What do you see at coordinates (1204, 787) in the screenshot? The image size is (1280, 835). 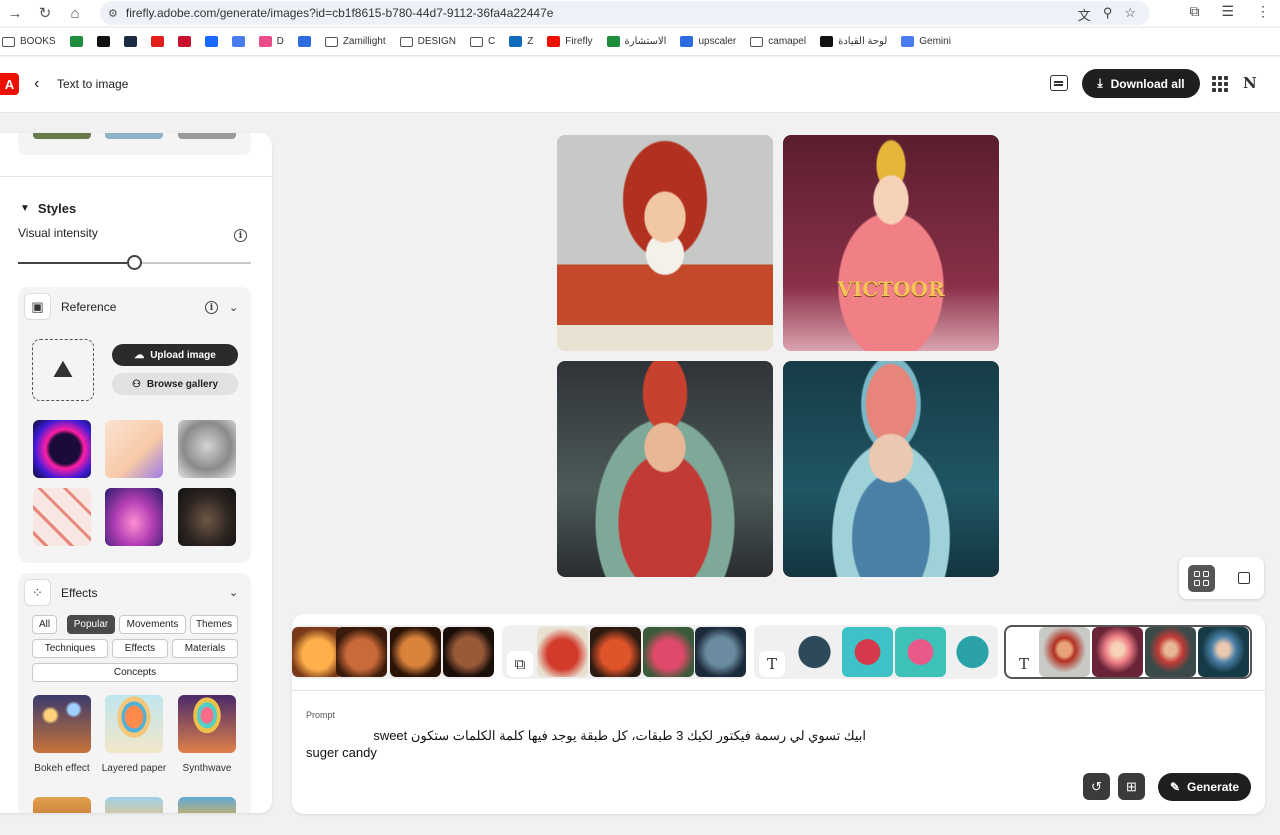 I see `generate-button: ✎ Generate` at bounding box center [1204, 787].